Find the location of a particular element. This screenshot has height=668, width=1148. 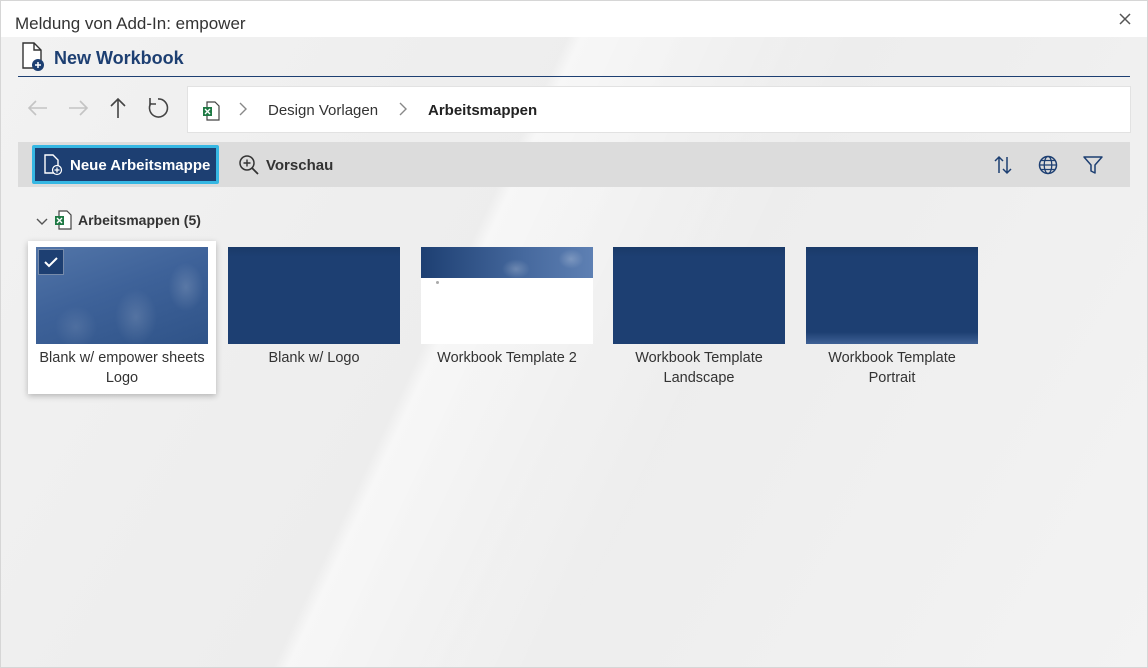

template-caption-line: Logo is located at coordinates (122, 378).